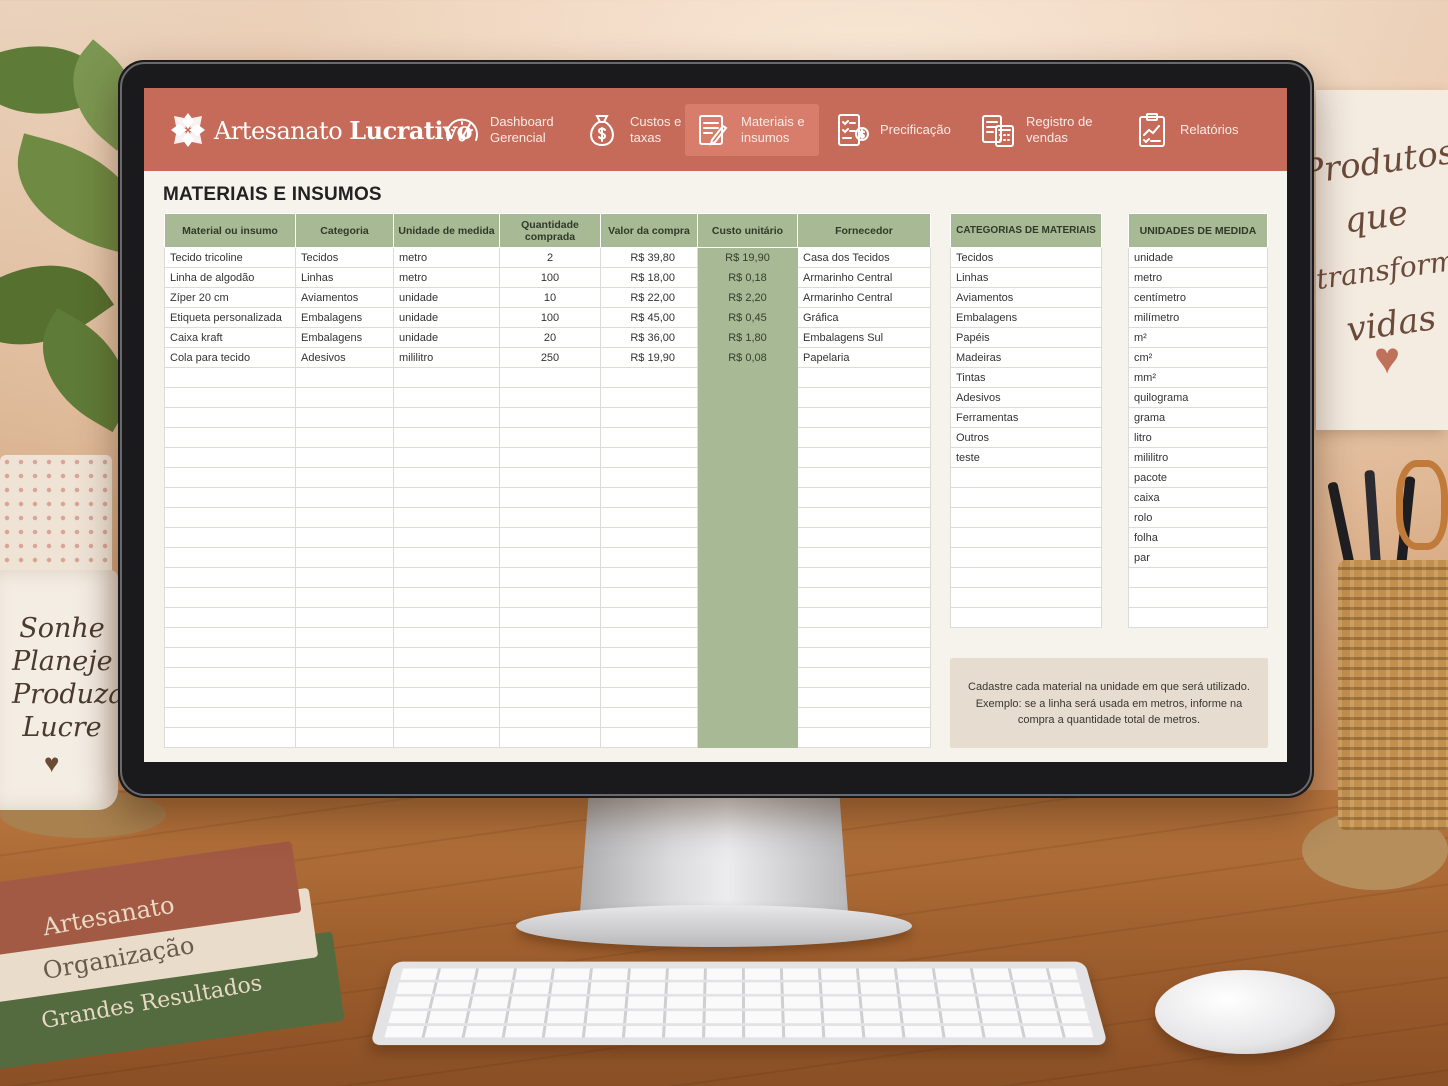  Describe the element at coordinates (230, 257) in the screenshot. I see `table-cell: Tecido tricoline` at that location.